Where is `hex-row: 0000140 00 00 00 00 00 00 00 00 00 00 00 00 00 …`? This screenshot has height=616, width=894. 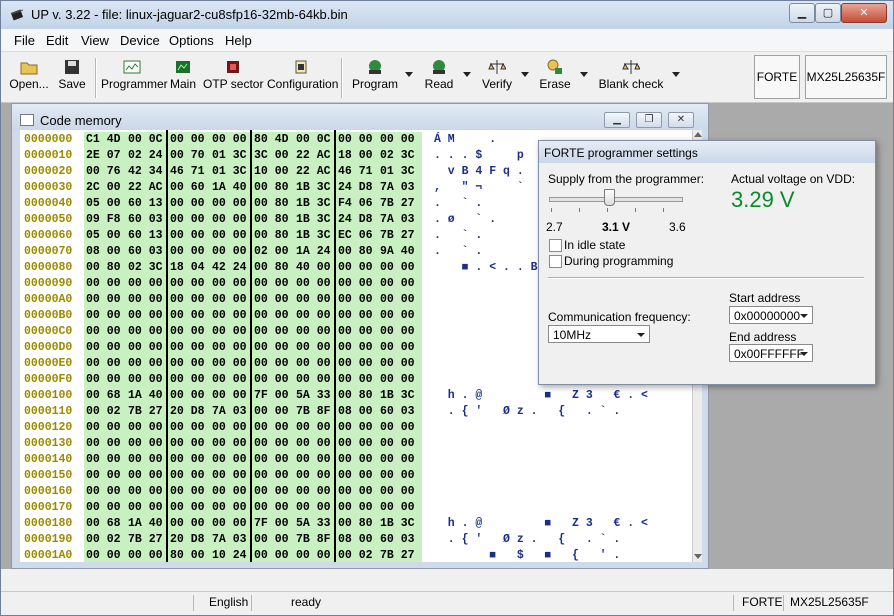
hex-row: 0000140 00 00 00 00 00 00 00 00 00 00 00 00 00 … is located at coordinates (356, 460).